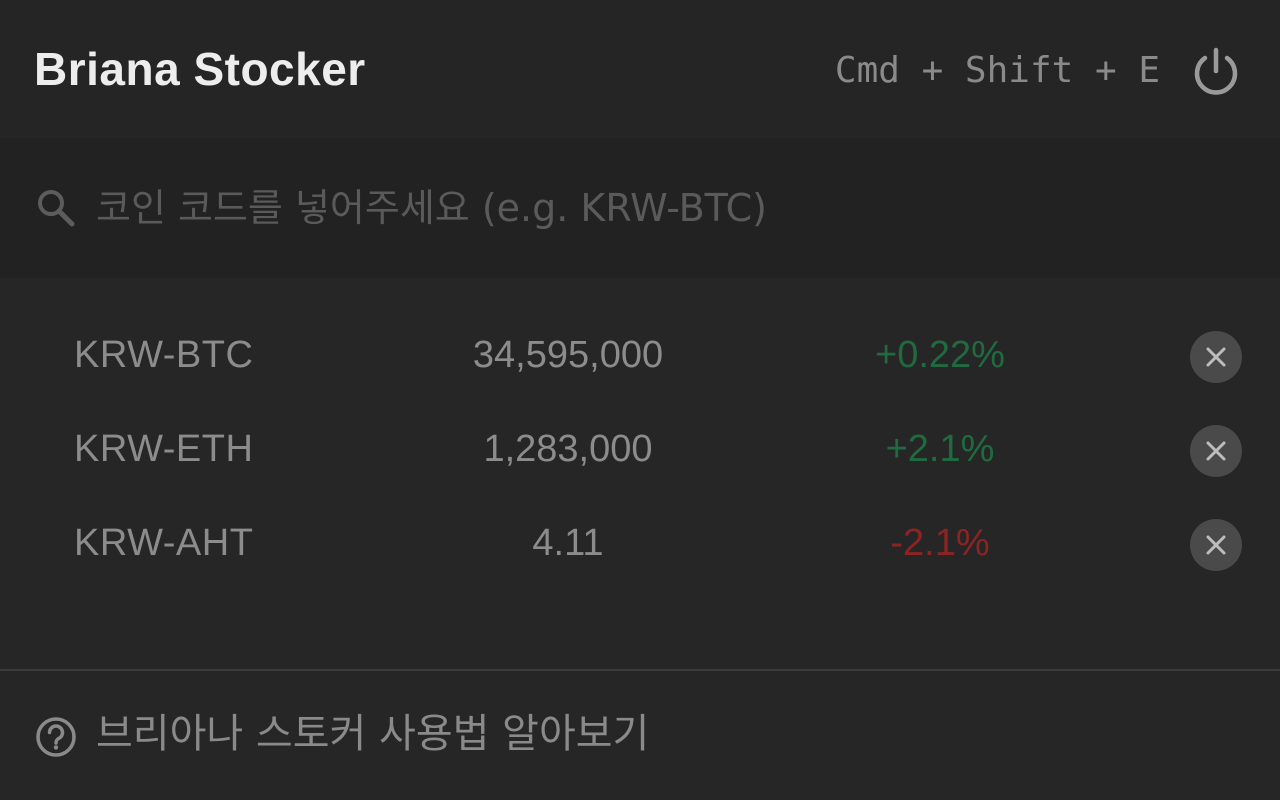  I want to click on coin-row: KRW-BTC 34,595,000 +0.22%, so click(640, 355).